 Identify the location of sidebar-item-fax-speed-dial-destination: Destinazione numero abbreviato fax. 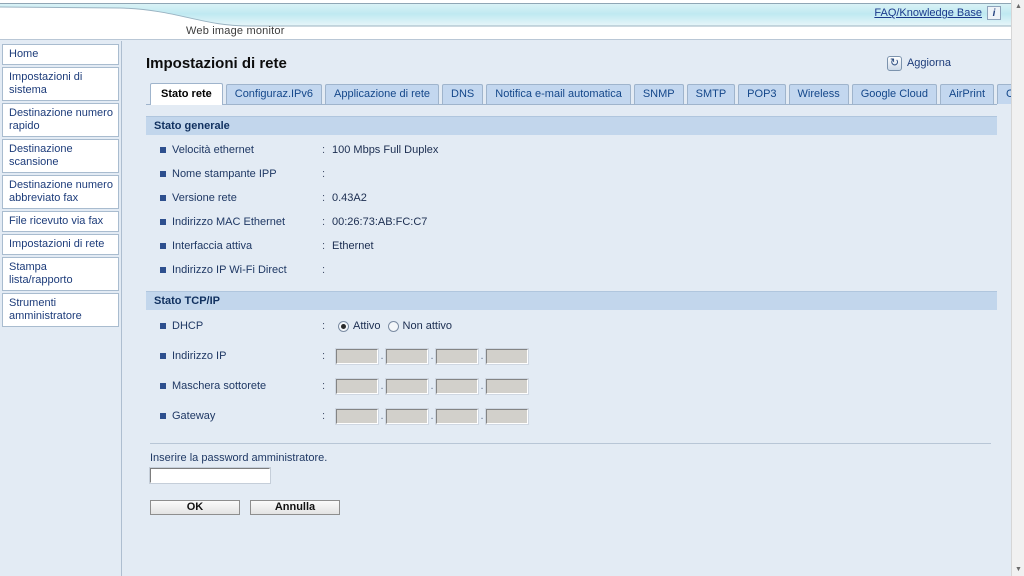
(60, 192).